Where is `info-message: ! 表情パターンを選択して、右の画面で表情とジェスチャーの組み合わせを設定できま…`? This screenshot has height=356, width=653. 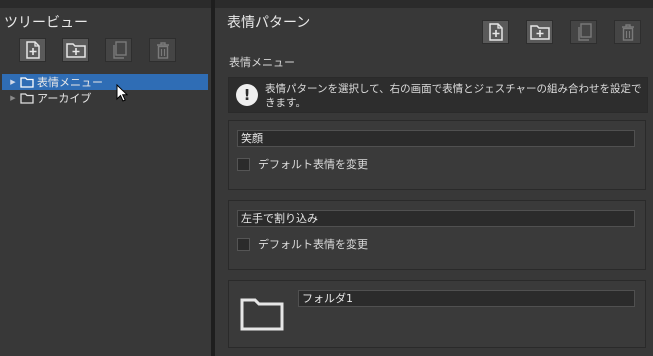
info-message: ! 表情パターンを選択して、右の画面で表情とジェスチャーの組み合わせを設定できま… is located at coordinates (438, 95).